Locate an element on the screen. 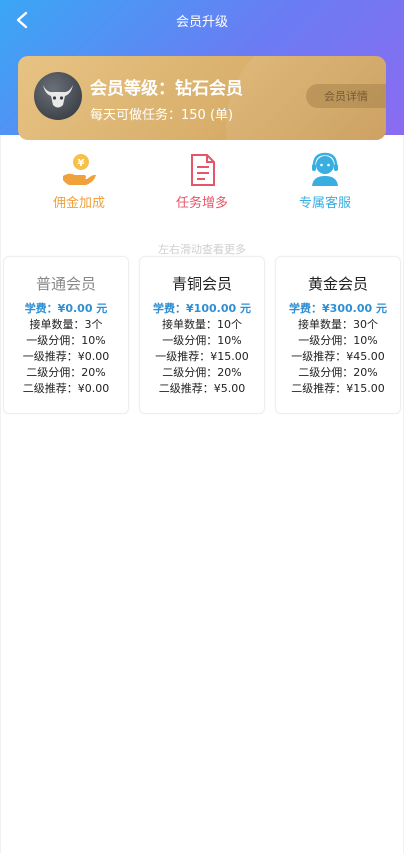  plan-level1-referral: 一级推荐：¥45.00 is located at coordinates (338, 356).